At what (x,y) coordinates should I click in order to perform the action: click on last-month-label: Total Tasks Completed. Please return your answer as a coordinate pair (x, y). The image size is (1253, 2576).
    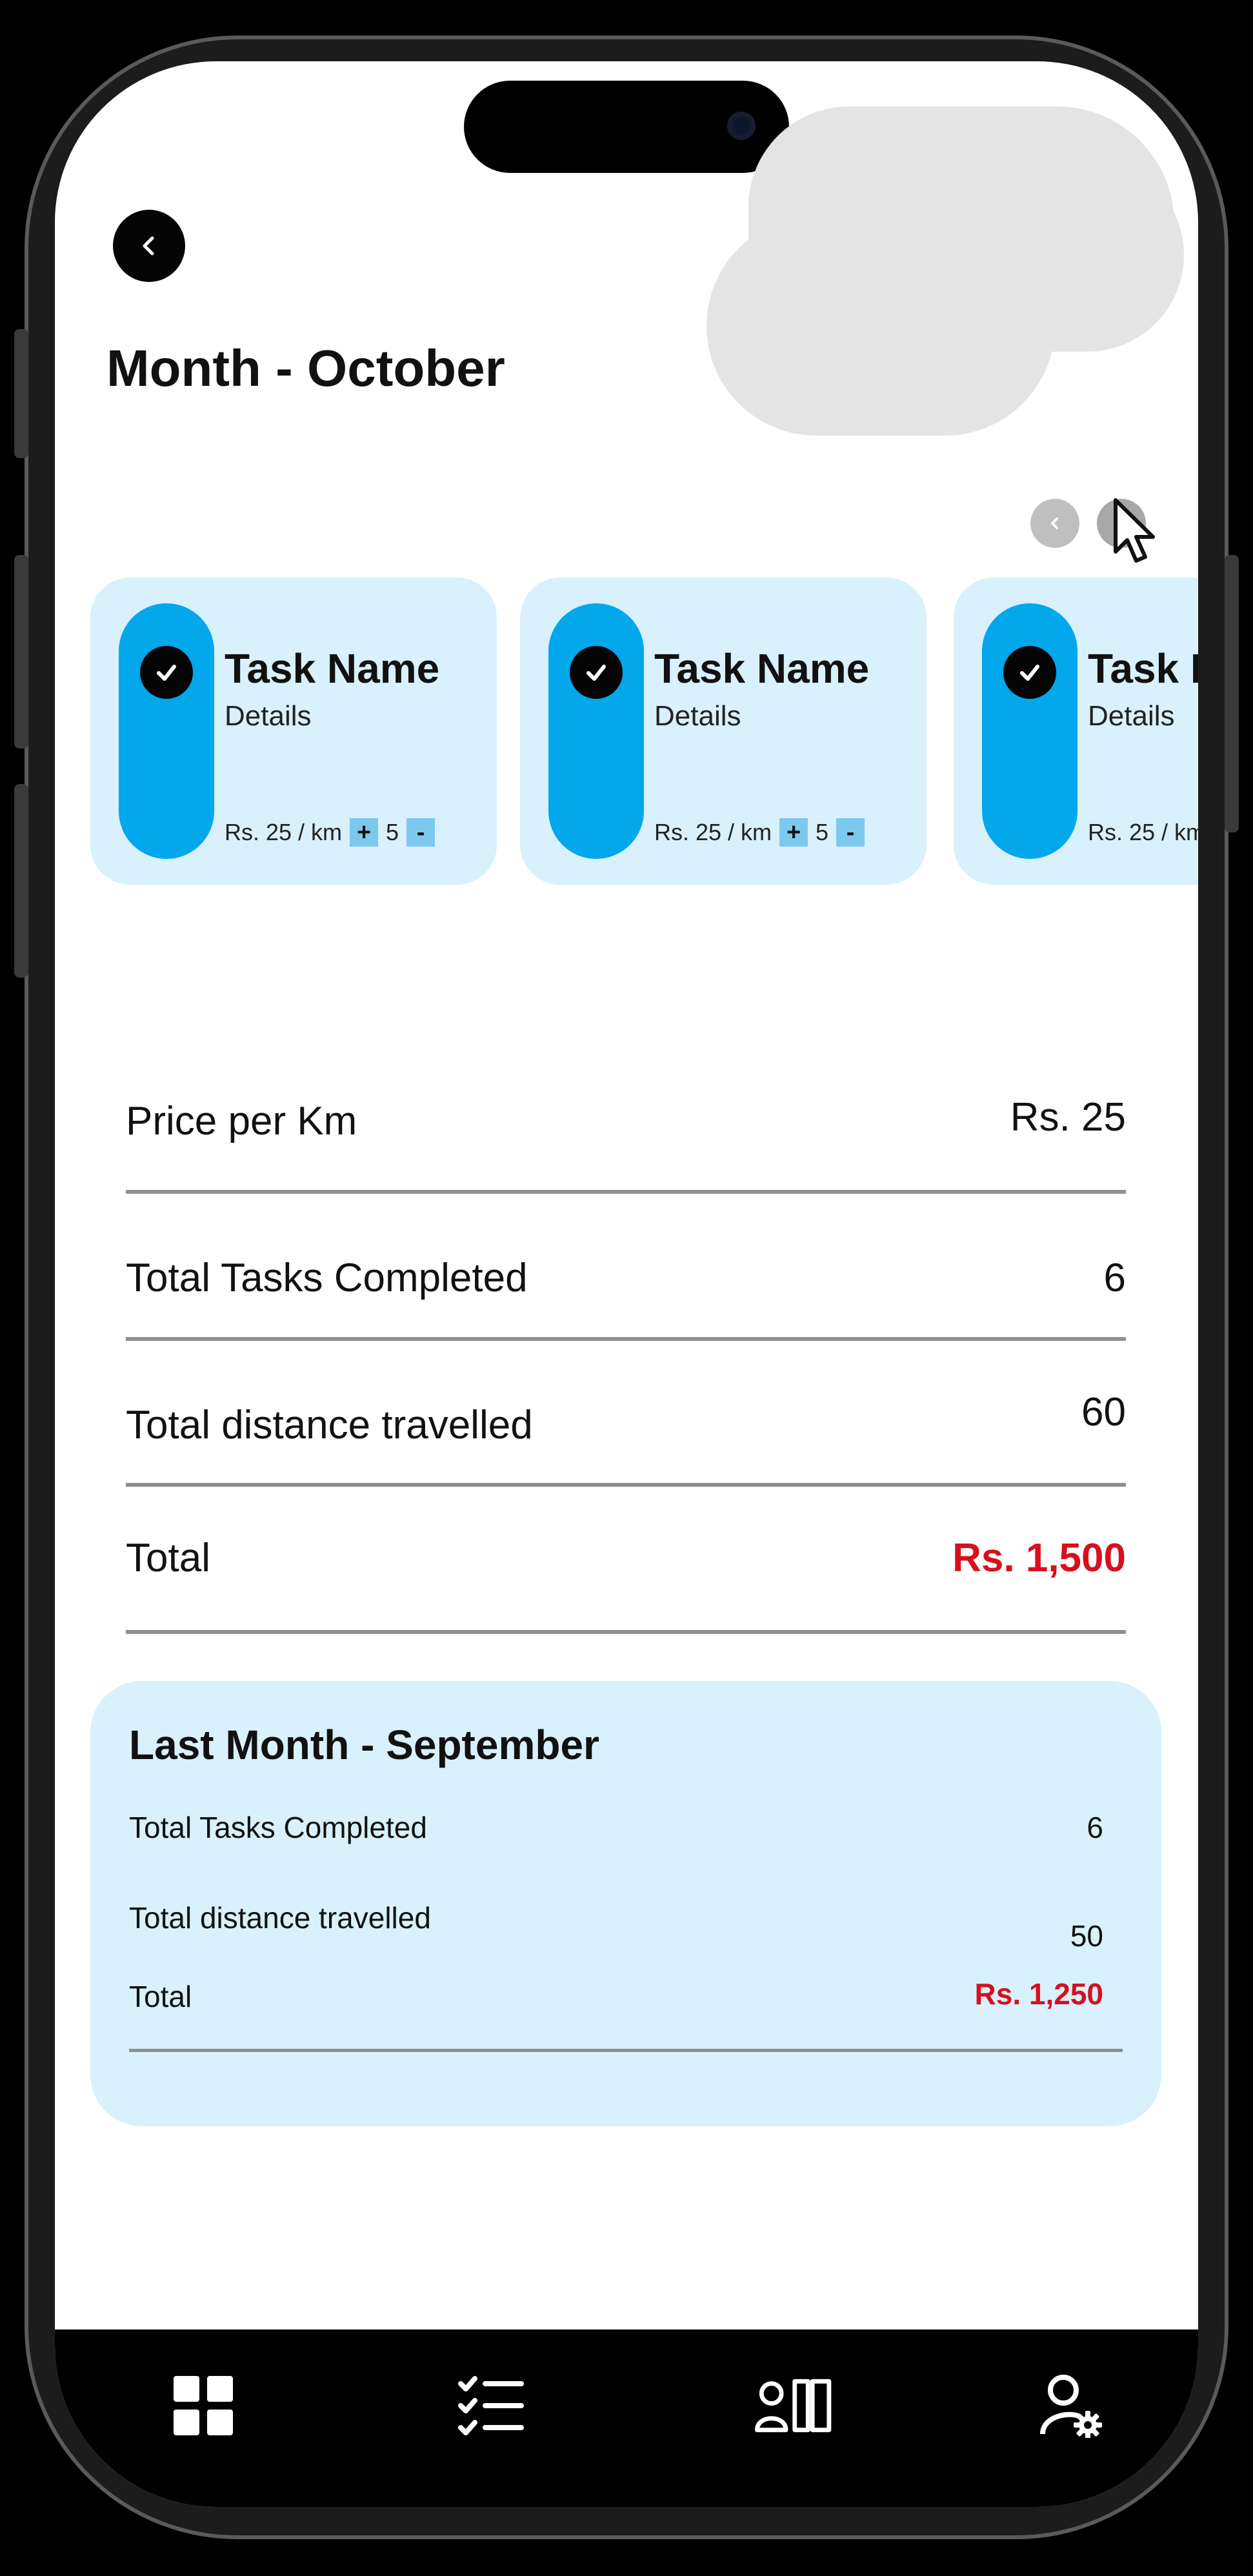
    Looking at the image, I should click on (278, 1827).